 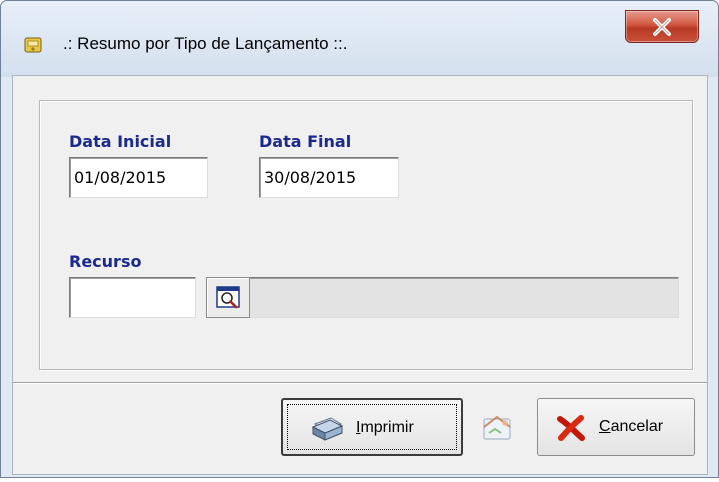 I want to click on data-inicial-input: 01/08/2015, so click(x=138, y=177).